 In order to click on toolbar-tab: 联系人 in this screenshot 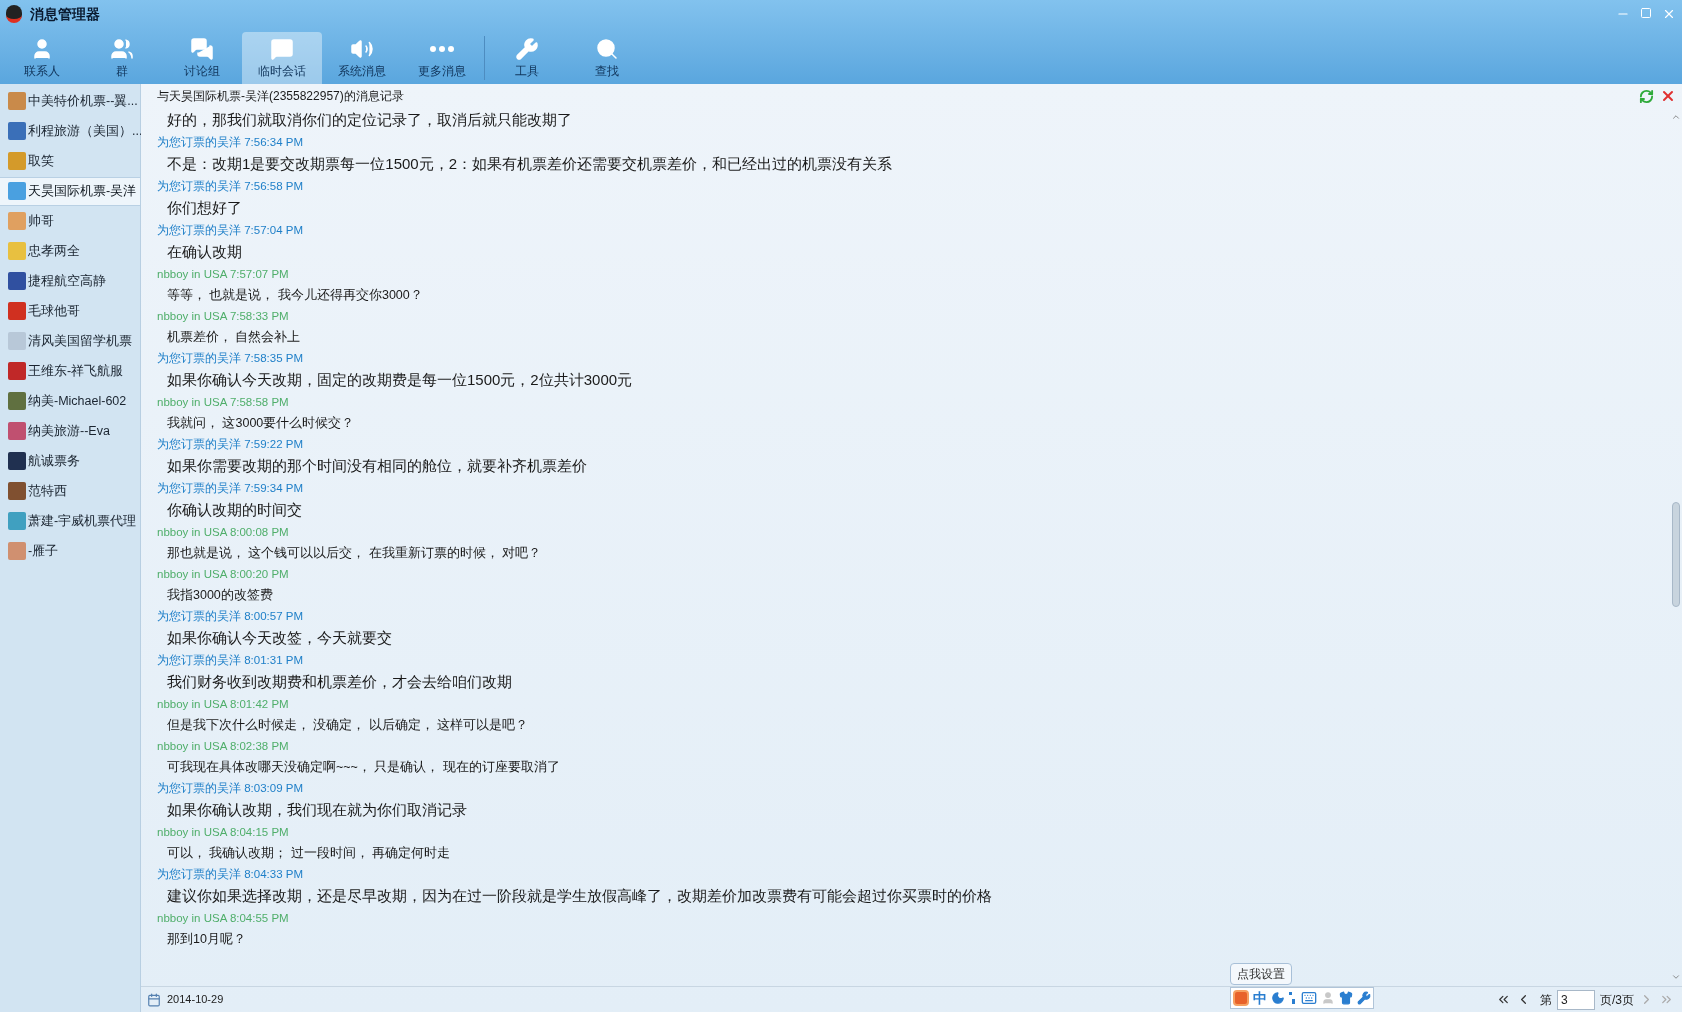, I will do `click(42, 58)`.